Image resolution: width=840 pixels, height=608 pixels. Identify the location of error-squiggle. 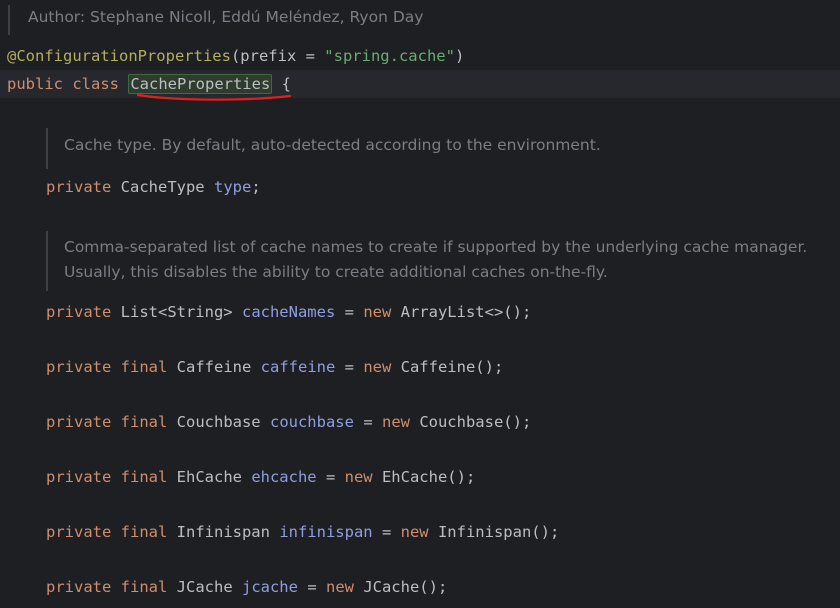
(214, 97).